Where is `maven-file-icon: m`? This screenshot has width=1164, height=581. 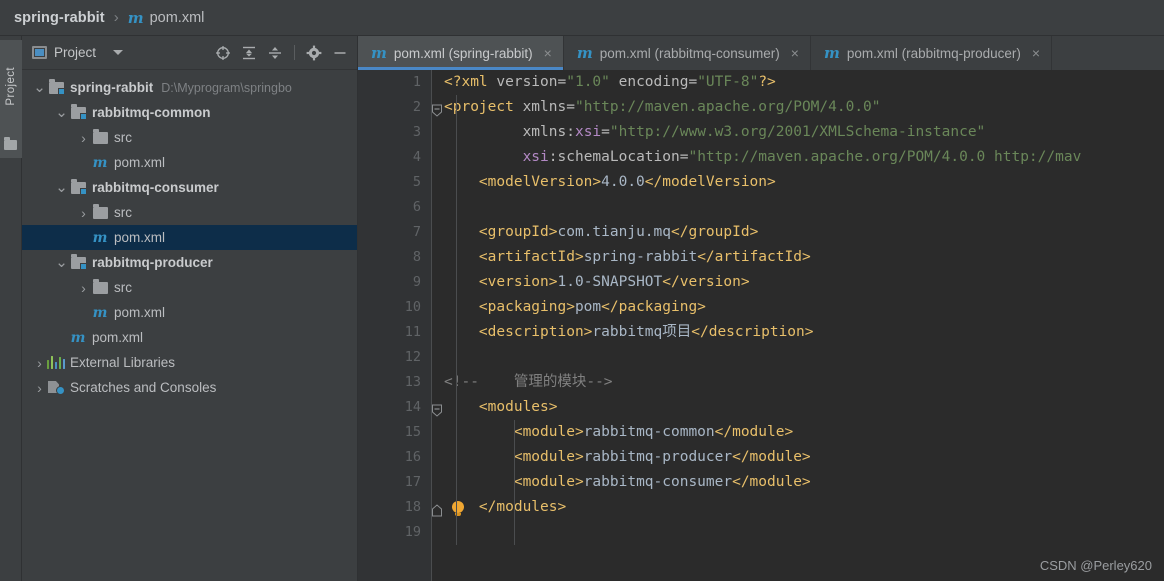
maven-file-icon: m is located at coordinates (100, 312).